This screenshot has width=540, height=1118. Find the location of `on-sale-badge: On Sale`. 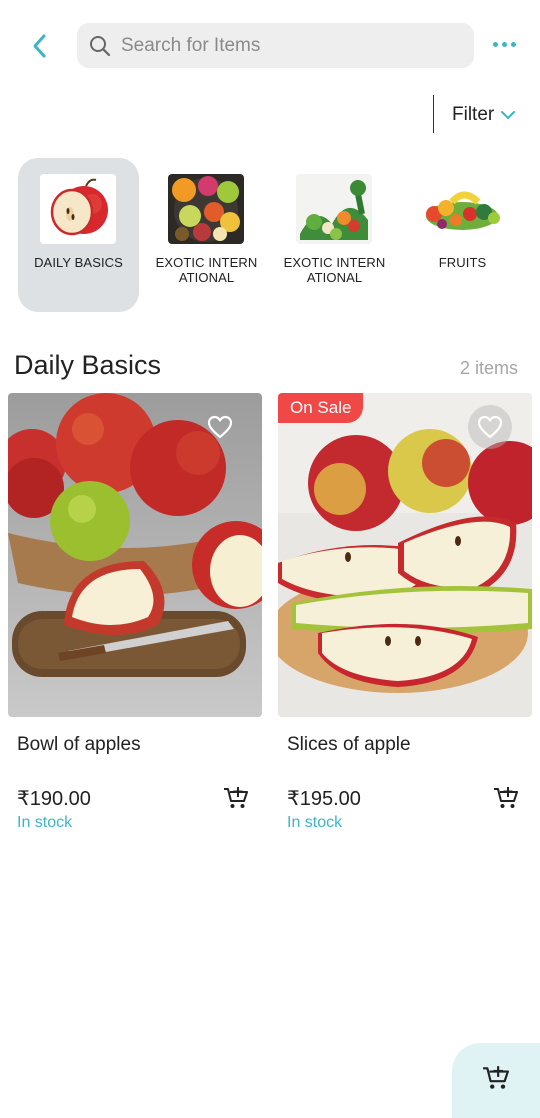

on-sale-badge: On Sale is located at coordinates (321, 408).